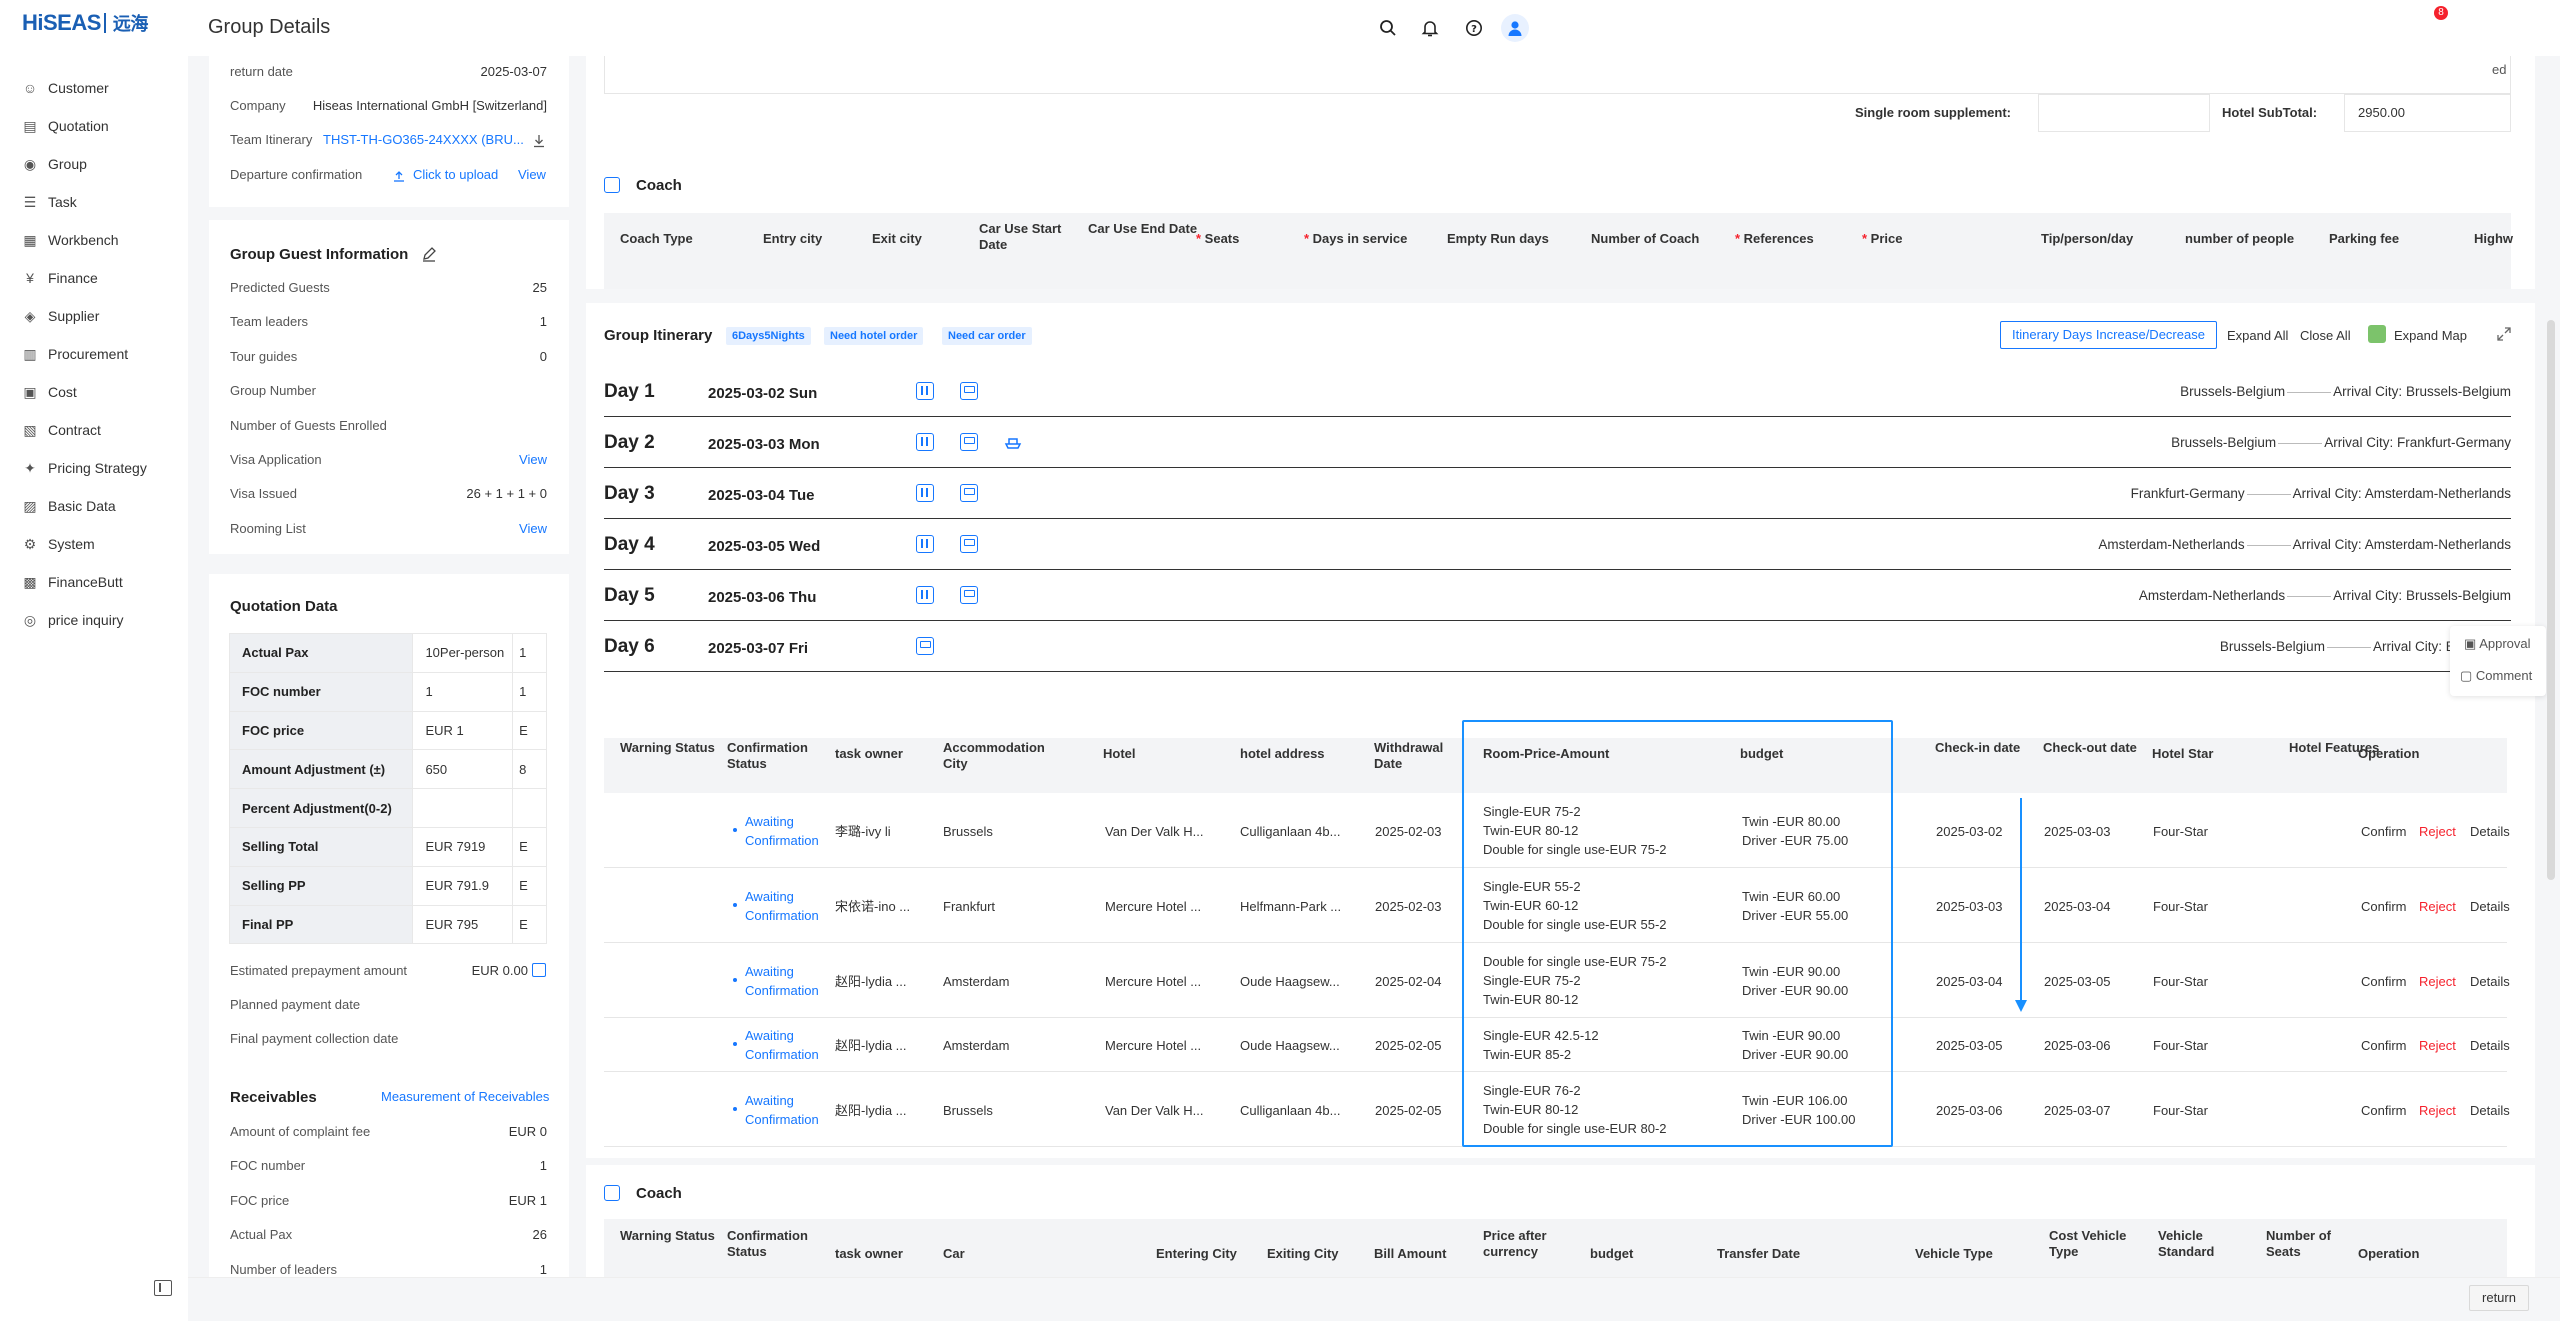 This screenshot has width=2560, height=1321. What do you see at coordinates (73, 620) in the screenshot?
I see `sidebar-item-price-inquiry: ◎ price inquiry` at bounding box center [73, 620].